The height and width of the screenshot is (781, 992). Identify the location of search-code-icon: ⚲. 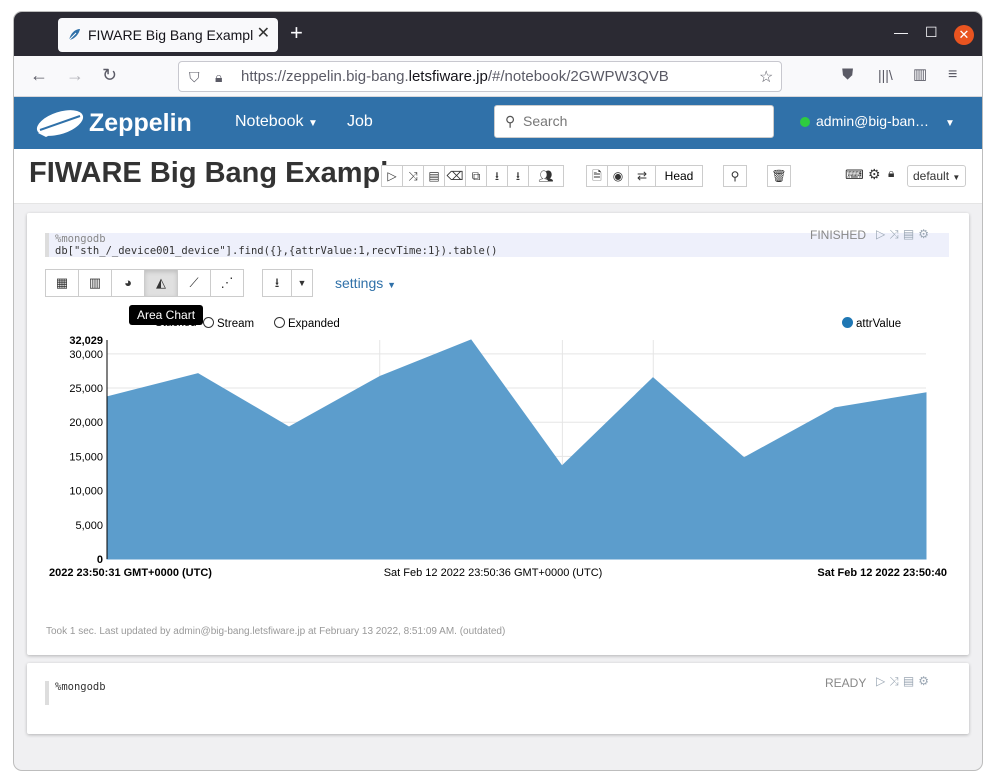
(735, 176).